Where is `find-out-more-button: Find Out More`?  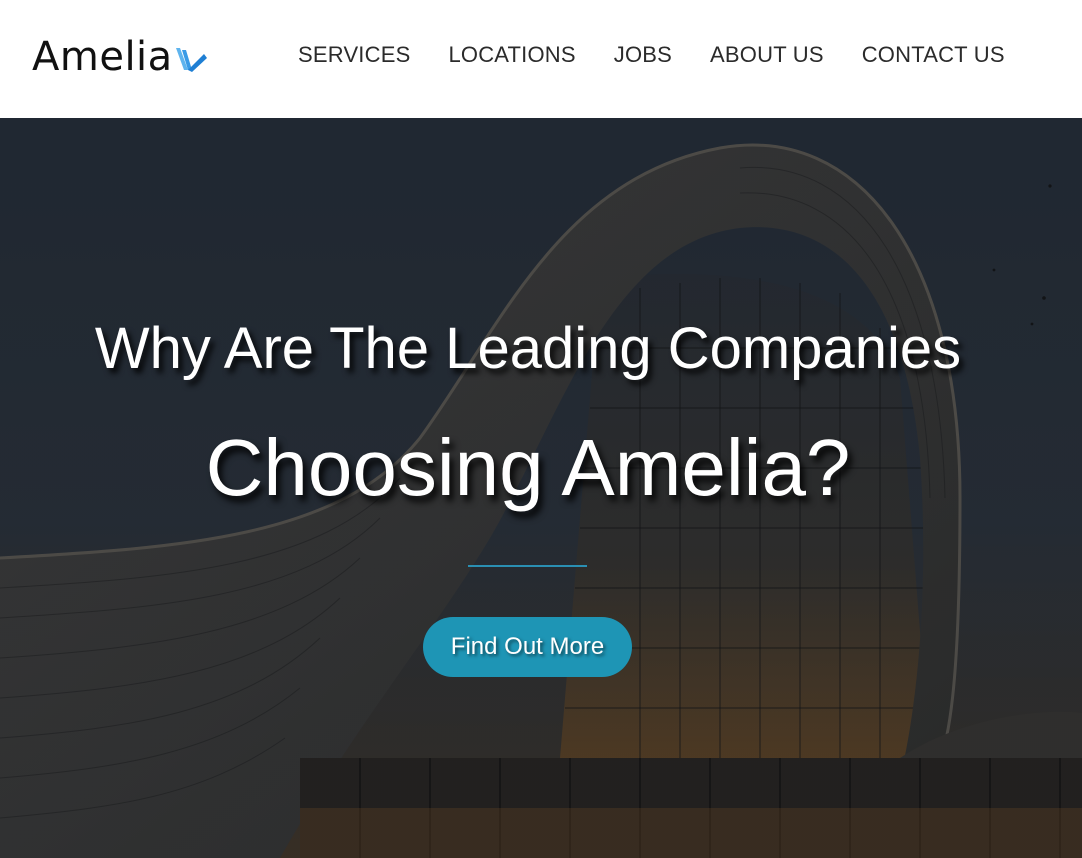
find-out-more-button: Find Out More is located at coordinates (527, 647).